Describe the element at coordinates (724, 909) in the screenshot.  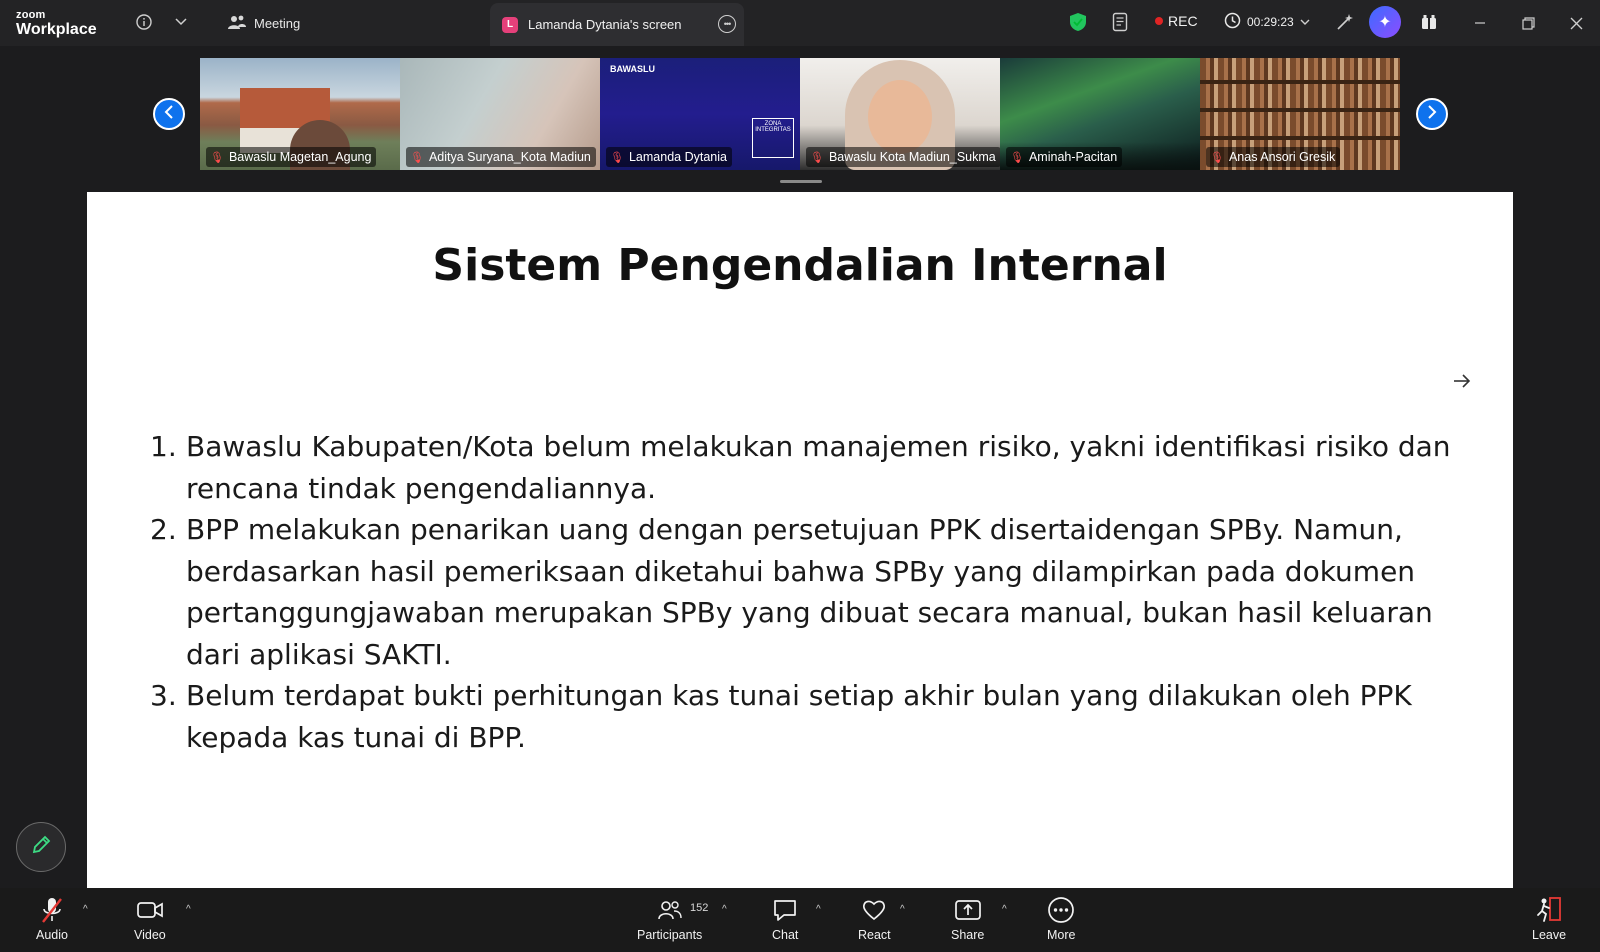
I see `participants-options-caret: ^` at that location.